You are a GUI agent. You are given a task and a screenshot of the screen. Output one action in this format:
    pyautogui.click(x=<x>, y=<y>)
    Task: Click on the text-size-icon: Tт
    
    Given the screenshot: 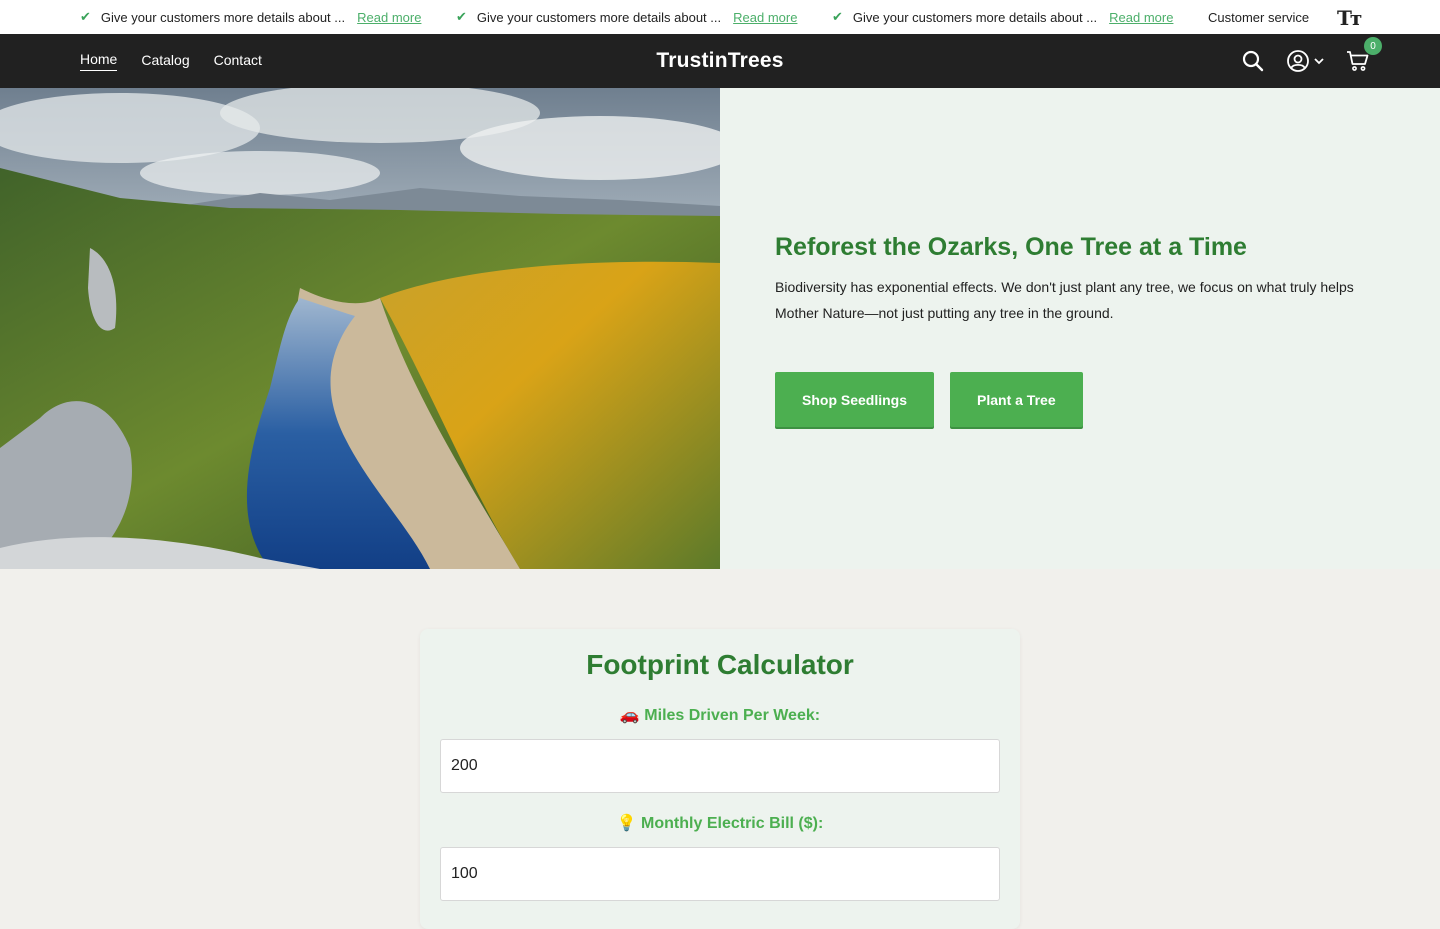 What is the action you would take?
    pyautogui.click(x=1349, y=18)
    